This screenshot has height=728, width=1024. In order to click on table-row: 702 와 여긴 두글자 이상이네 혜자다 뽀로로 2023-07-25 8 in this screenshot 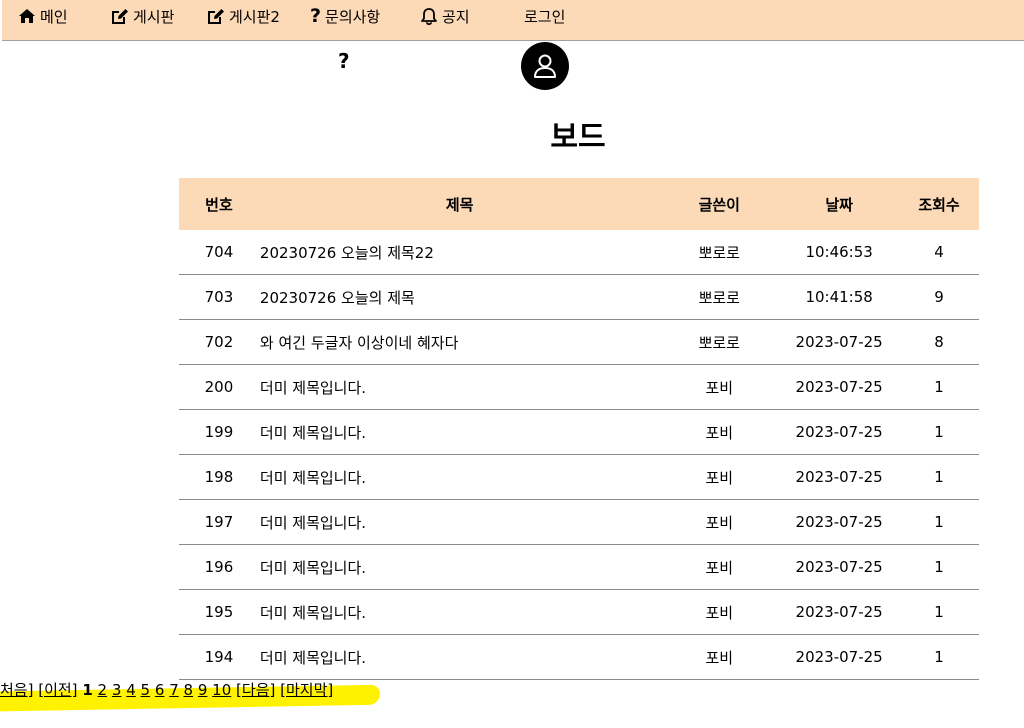, I will do `click(579, 342)`.